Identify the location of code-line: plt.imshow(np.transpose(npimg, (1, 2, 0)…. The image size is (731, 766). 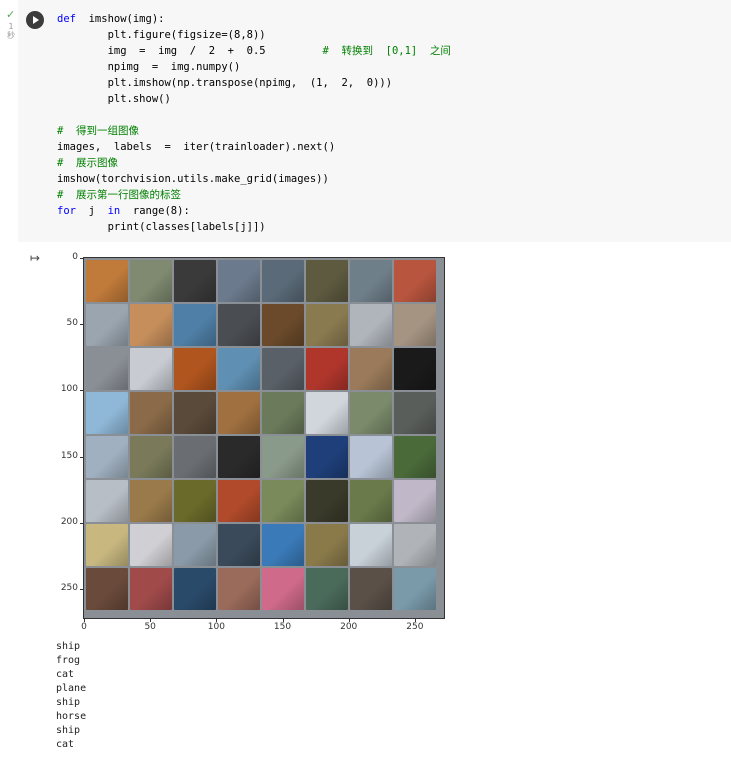
(254, 83).